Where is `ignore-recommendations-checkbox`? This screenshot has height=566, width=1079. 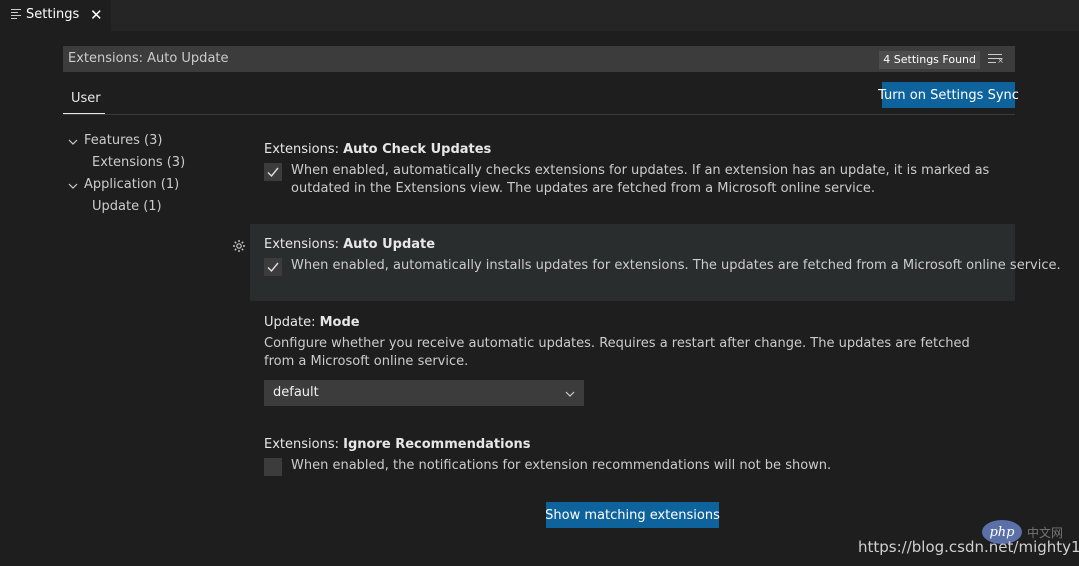 ignore-recommendations-checkbox is located at coordinates (273, 467).